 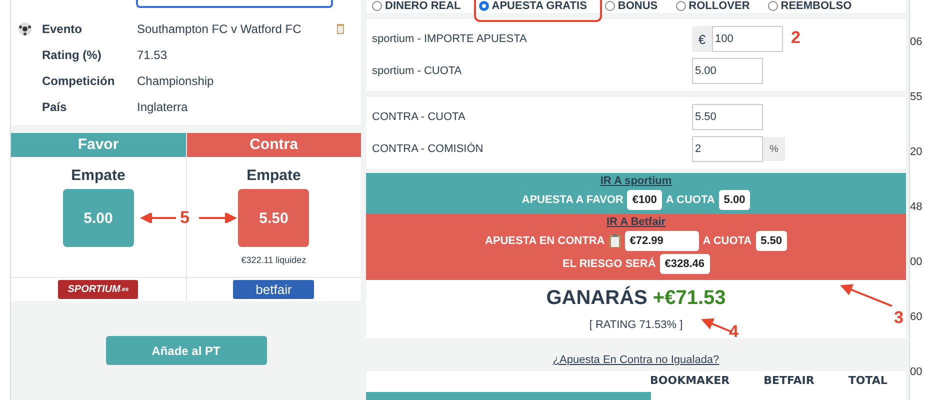 I want to click on table-cell-text: 06, so click(x=917, y=43).